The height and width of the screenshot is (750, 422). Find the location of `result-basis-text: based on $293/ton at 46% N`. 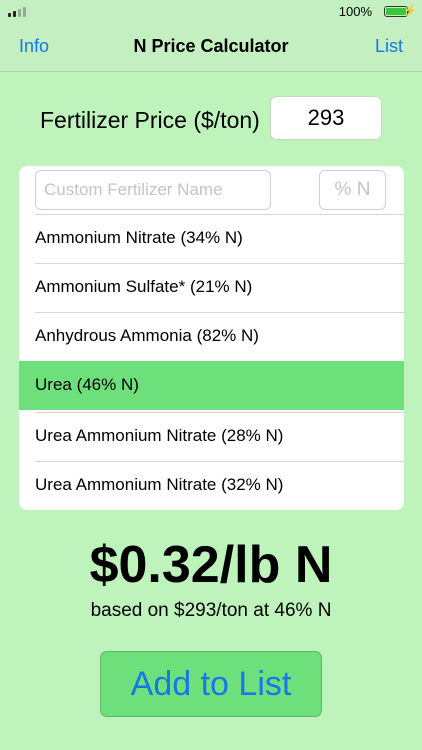

result-basis-text: based on $293/ton at 46% N is located at coordinates (211, 610).